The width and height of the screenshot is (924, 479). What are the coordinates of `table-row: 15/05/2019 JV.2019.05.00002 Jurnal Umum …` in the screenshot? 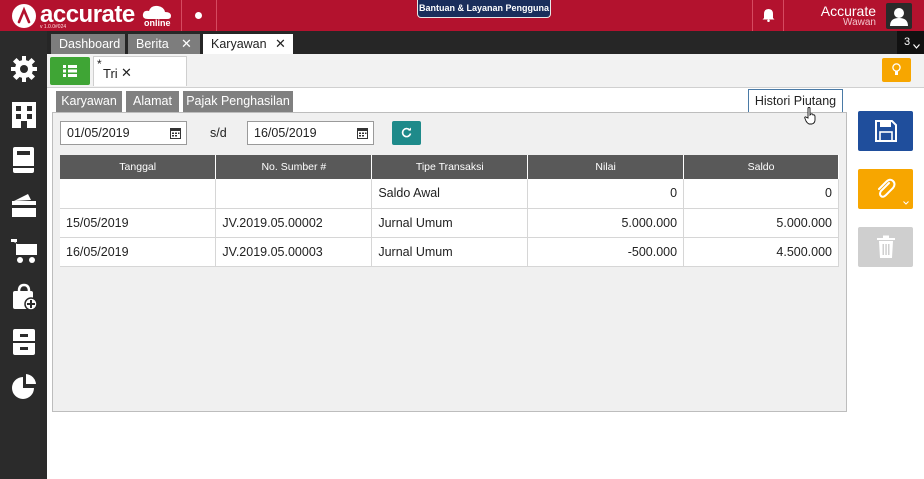 It's located at (449, 223).